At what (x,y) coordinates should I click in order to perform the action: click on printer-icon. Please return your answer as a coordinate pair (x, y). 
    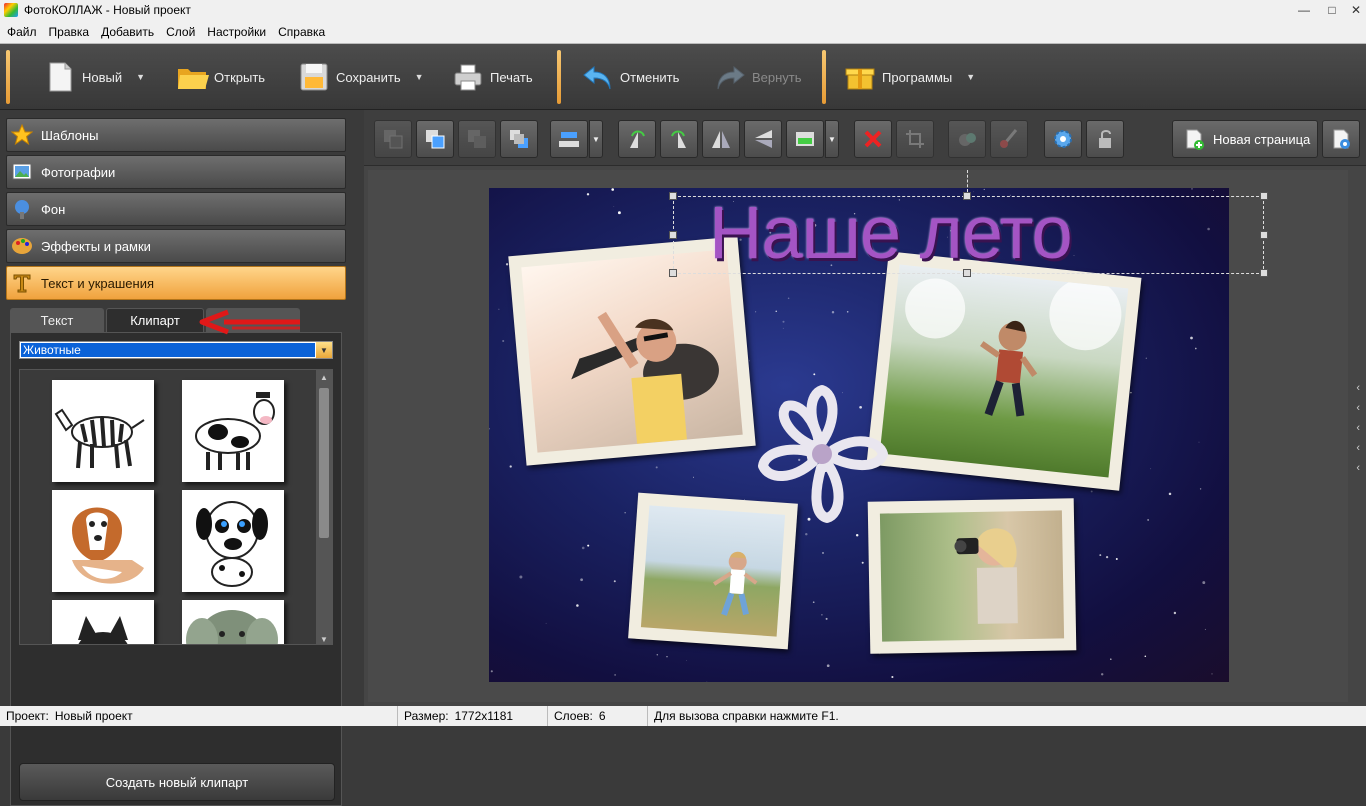
    Looking at the image, I should click on (468, 77).